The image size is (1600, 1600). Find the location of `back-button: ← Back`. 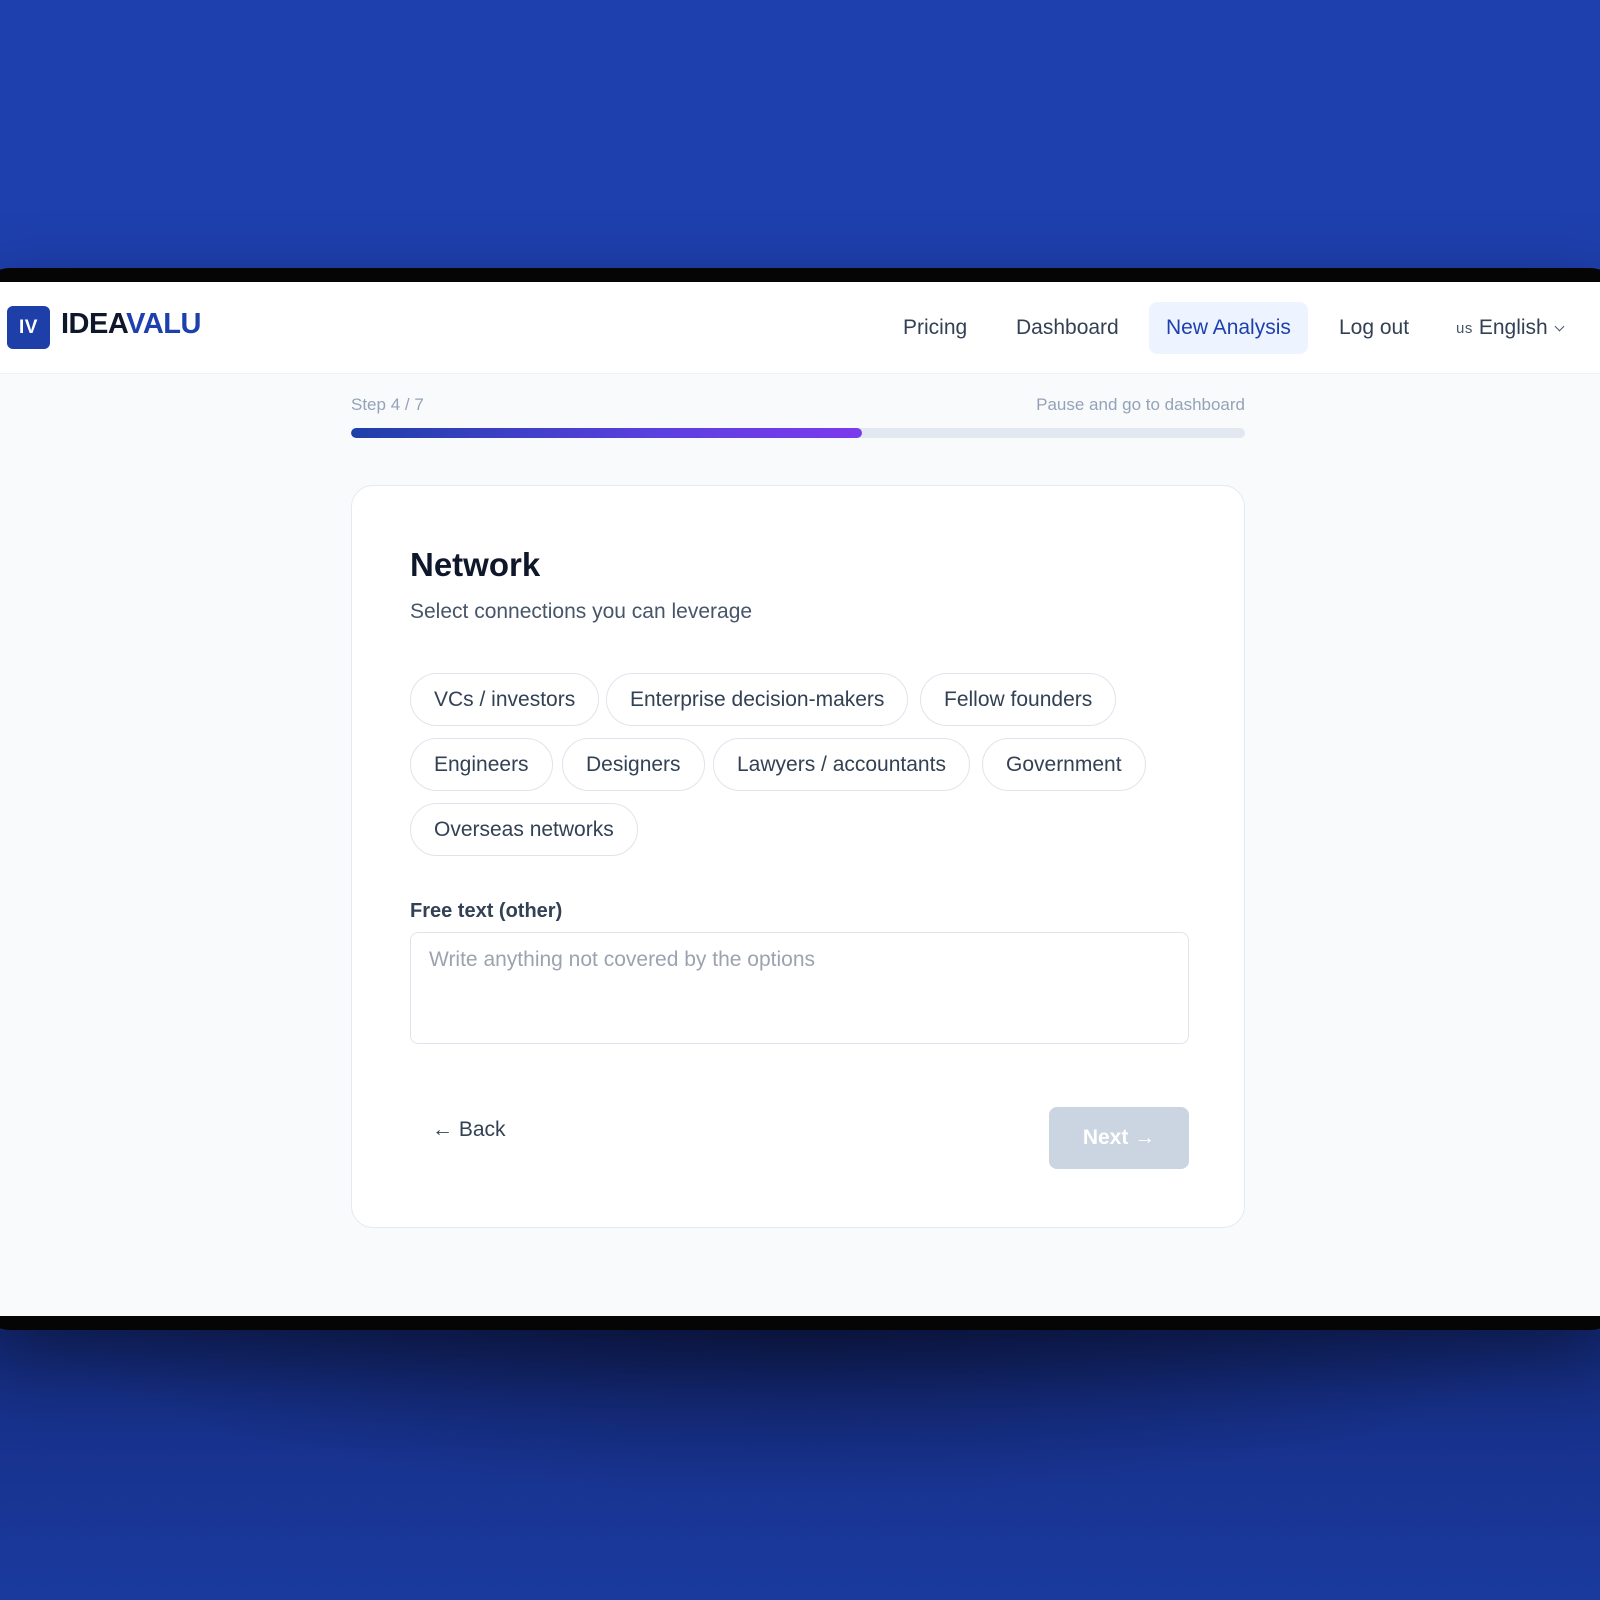

back-button: ← Back is located at coordinates (469, 1130).